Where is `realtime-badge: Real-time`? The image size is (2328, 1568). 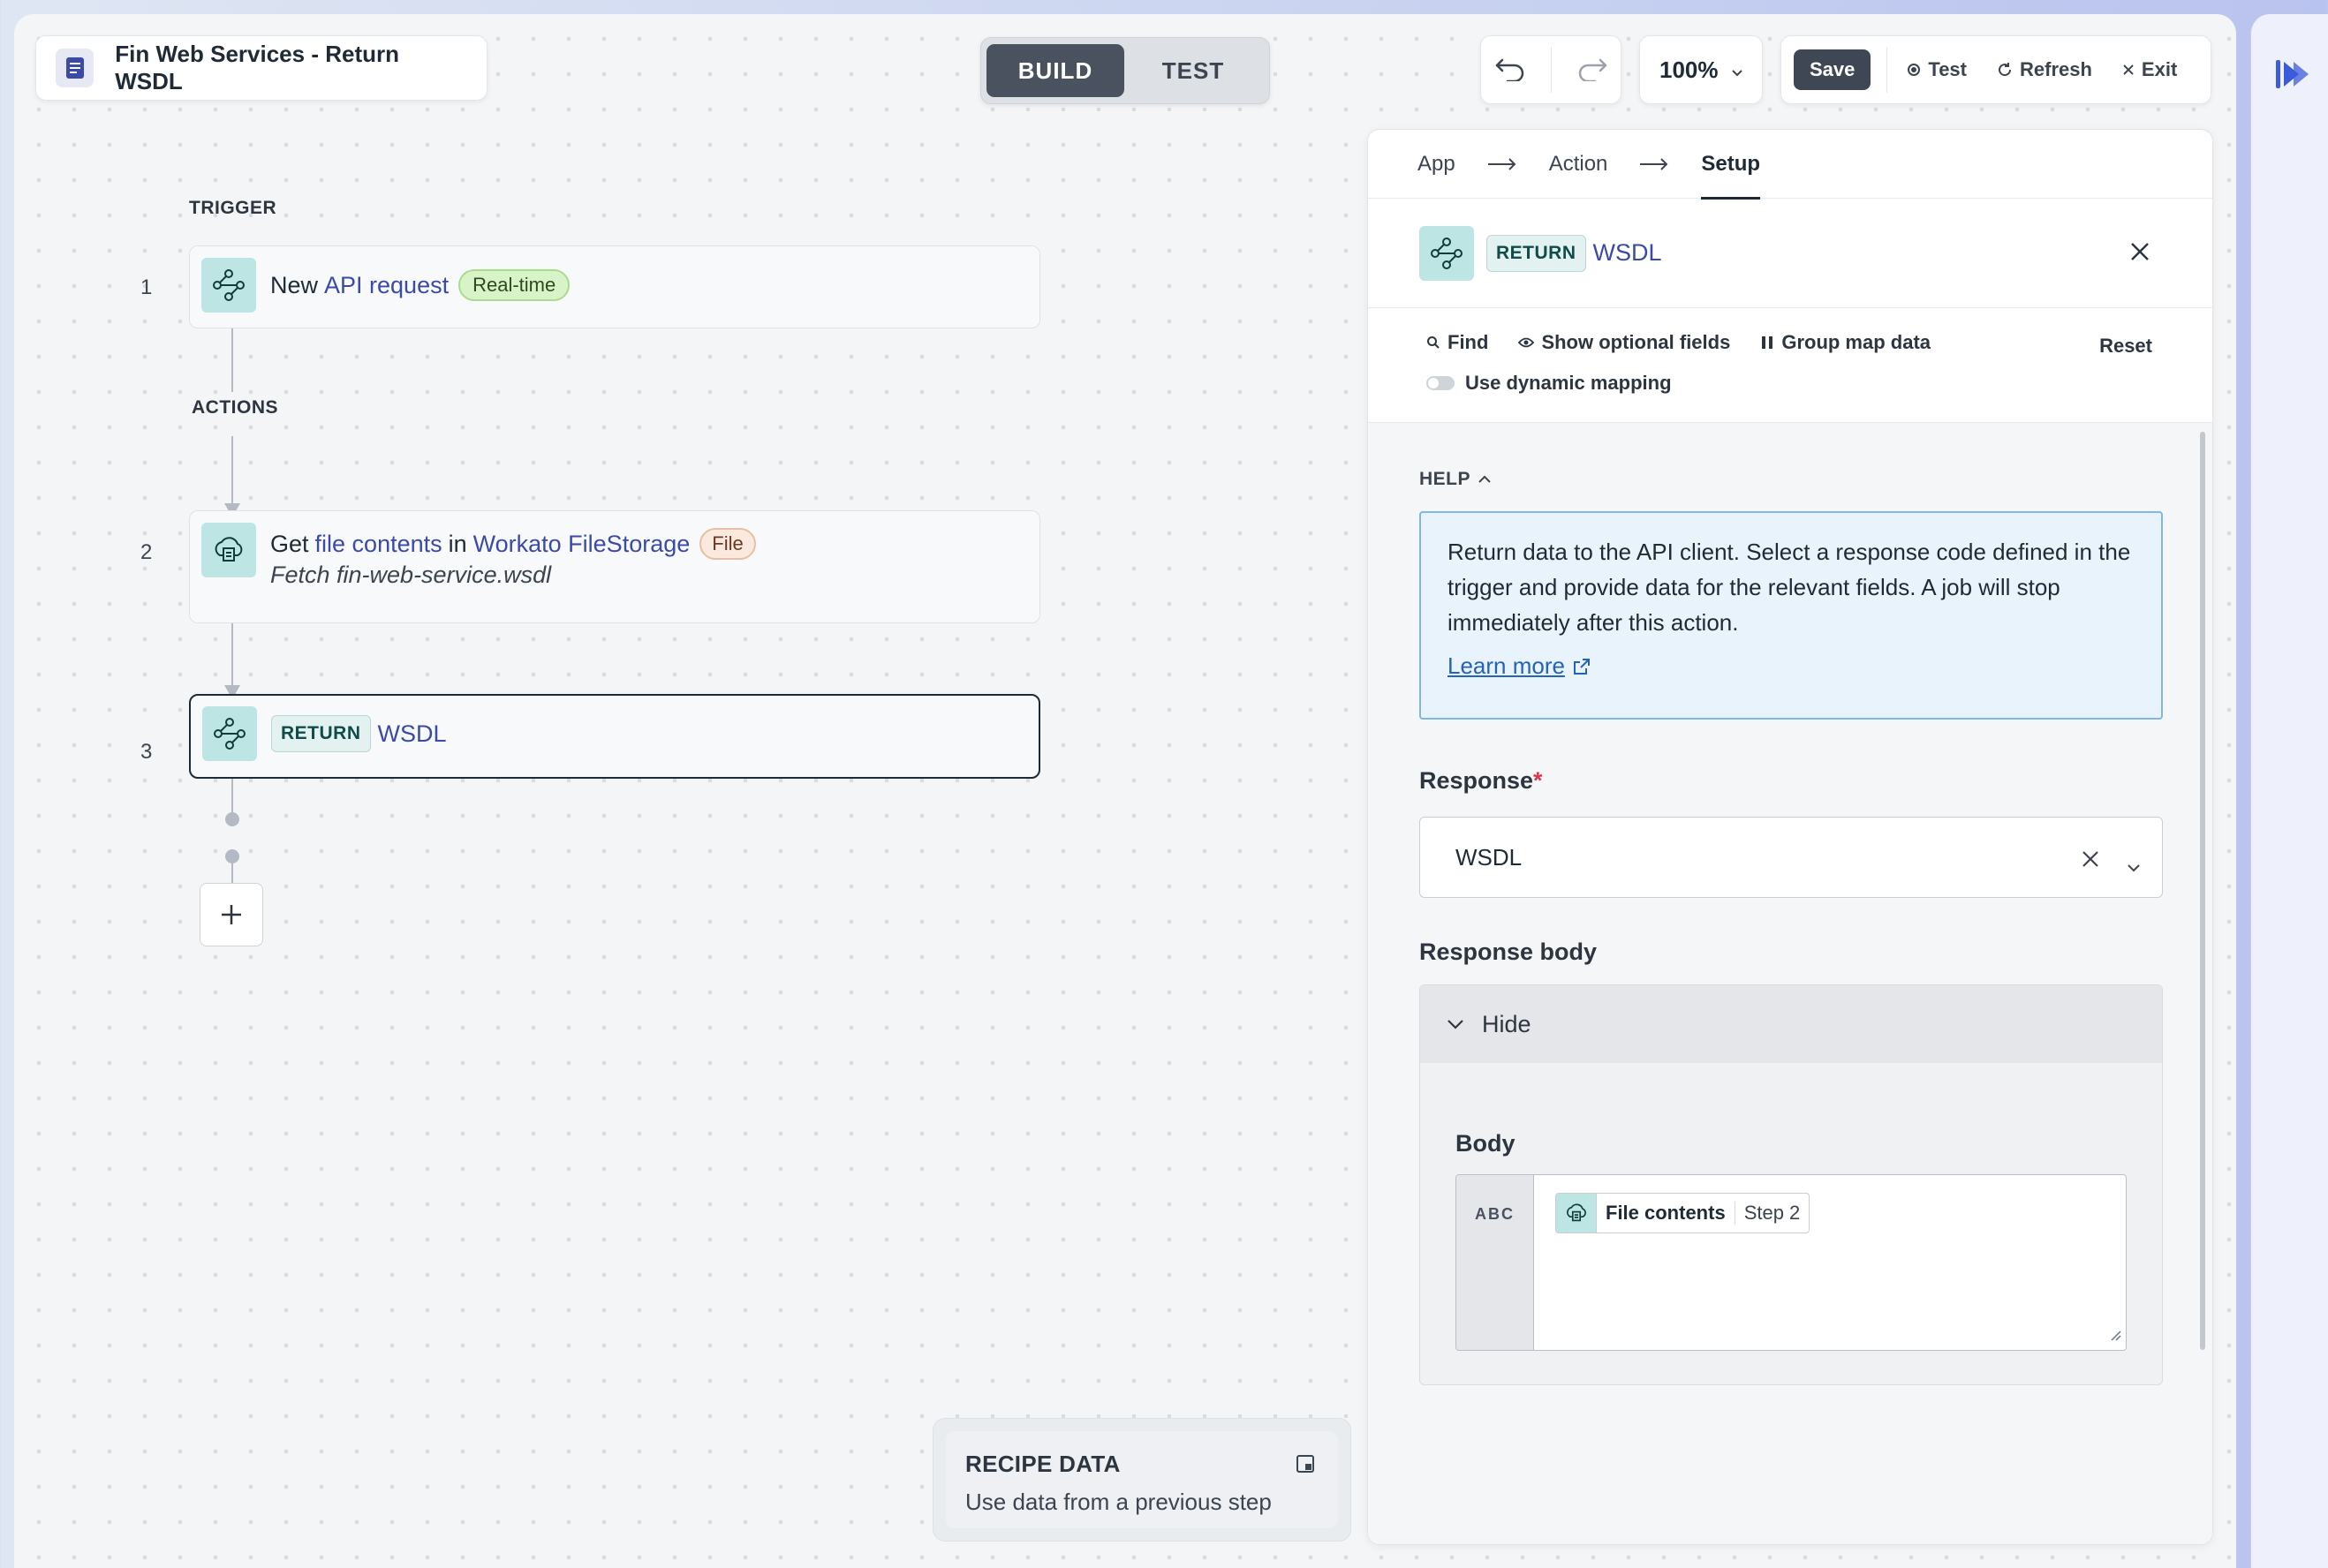 realtime-badge: Real-time is located at coordinates (514, 285).